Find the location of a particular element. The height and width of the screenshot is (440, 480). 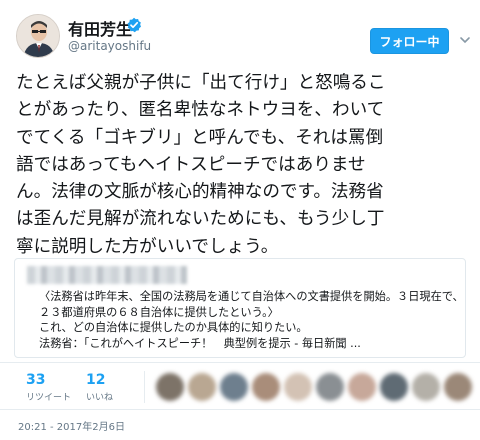

like-count: 12 is located at coordinates (96, 380).